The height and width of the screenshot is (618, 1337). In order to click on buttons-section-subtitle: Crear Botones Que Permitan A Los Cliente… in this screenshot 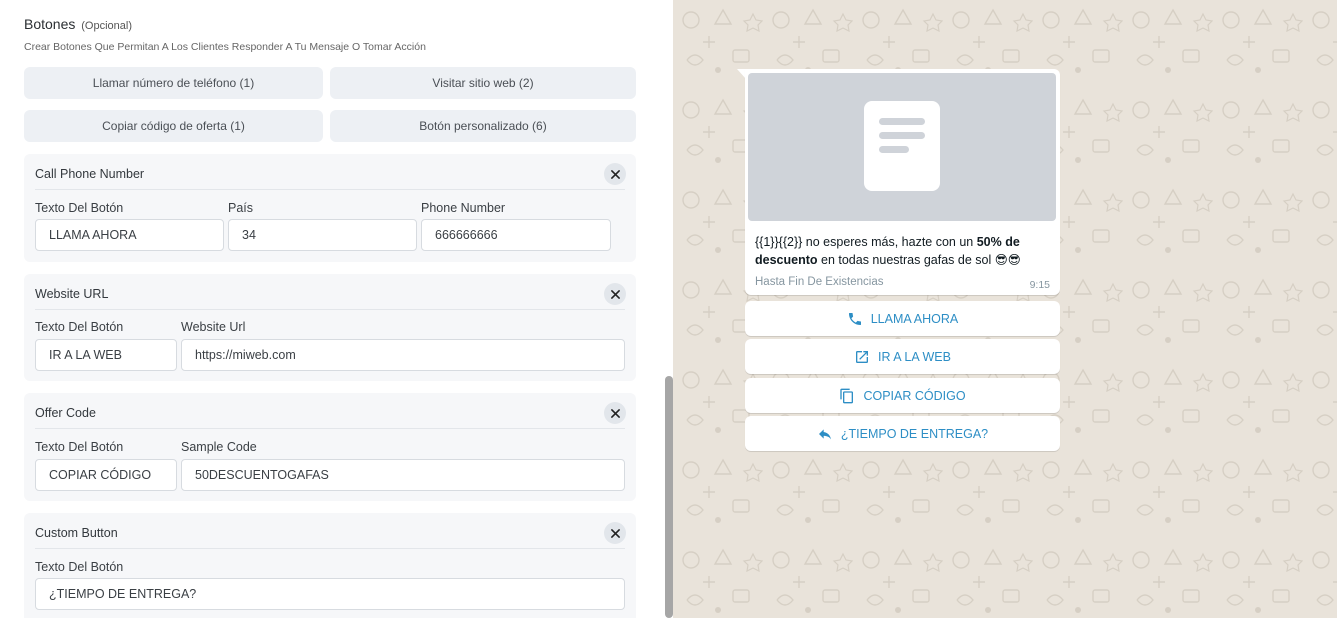, I will do `click(225, 47)`.